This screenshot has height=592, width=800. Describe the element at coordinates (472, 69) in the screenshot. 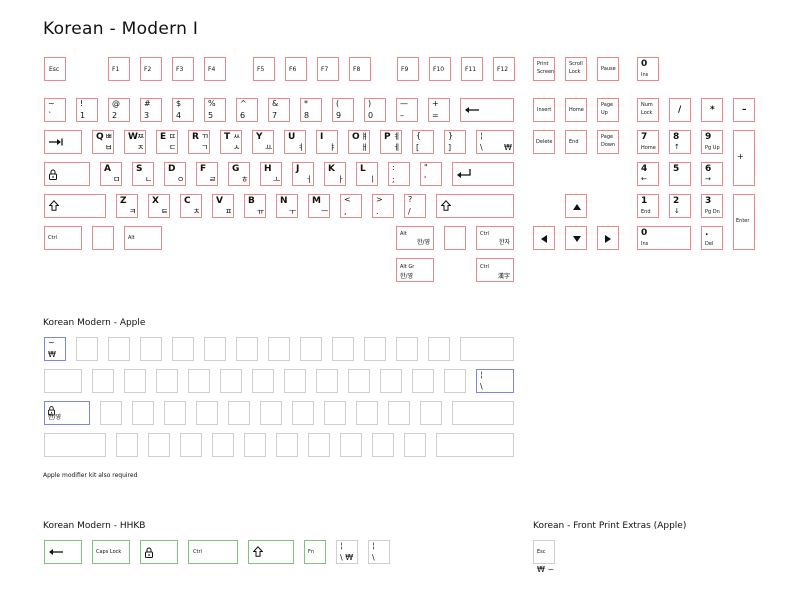

I see `key-f11: F11` at that location.